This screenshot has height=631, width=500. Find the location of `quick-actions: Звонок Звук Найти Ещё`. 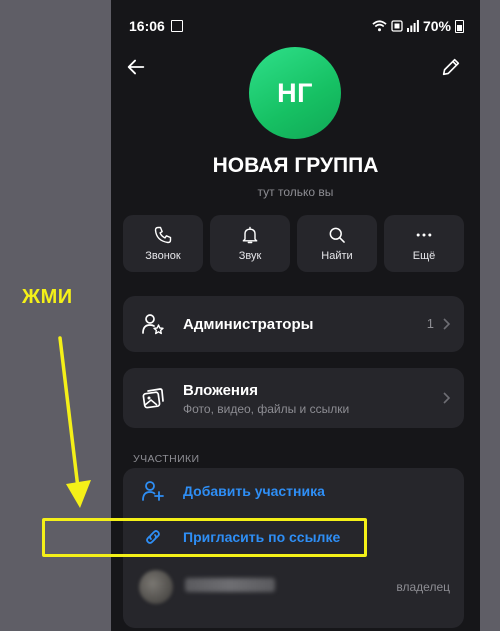

quick-actions: Звонок Звук Найти Ещё is located at coordinates (293, 243).